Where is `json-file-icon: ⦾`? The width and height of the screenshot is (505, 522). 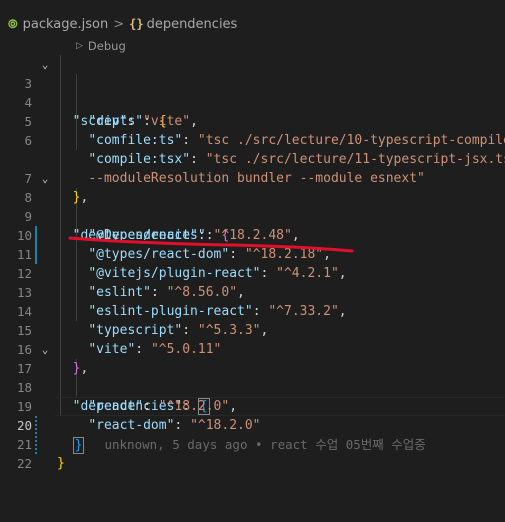 json-file-icon: ⦾ is located at coordinates (13, 23).